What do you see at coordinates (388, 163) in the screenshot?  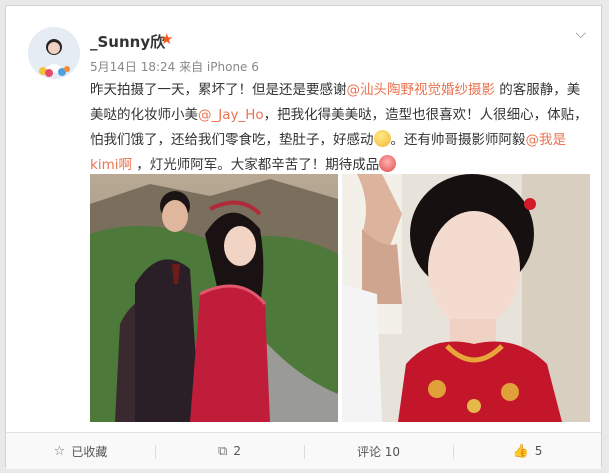 I see `gift-emoji-icon` at bounding box center [388, 163].